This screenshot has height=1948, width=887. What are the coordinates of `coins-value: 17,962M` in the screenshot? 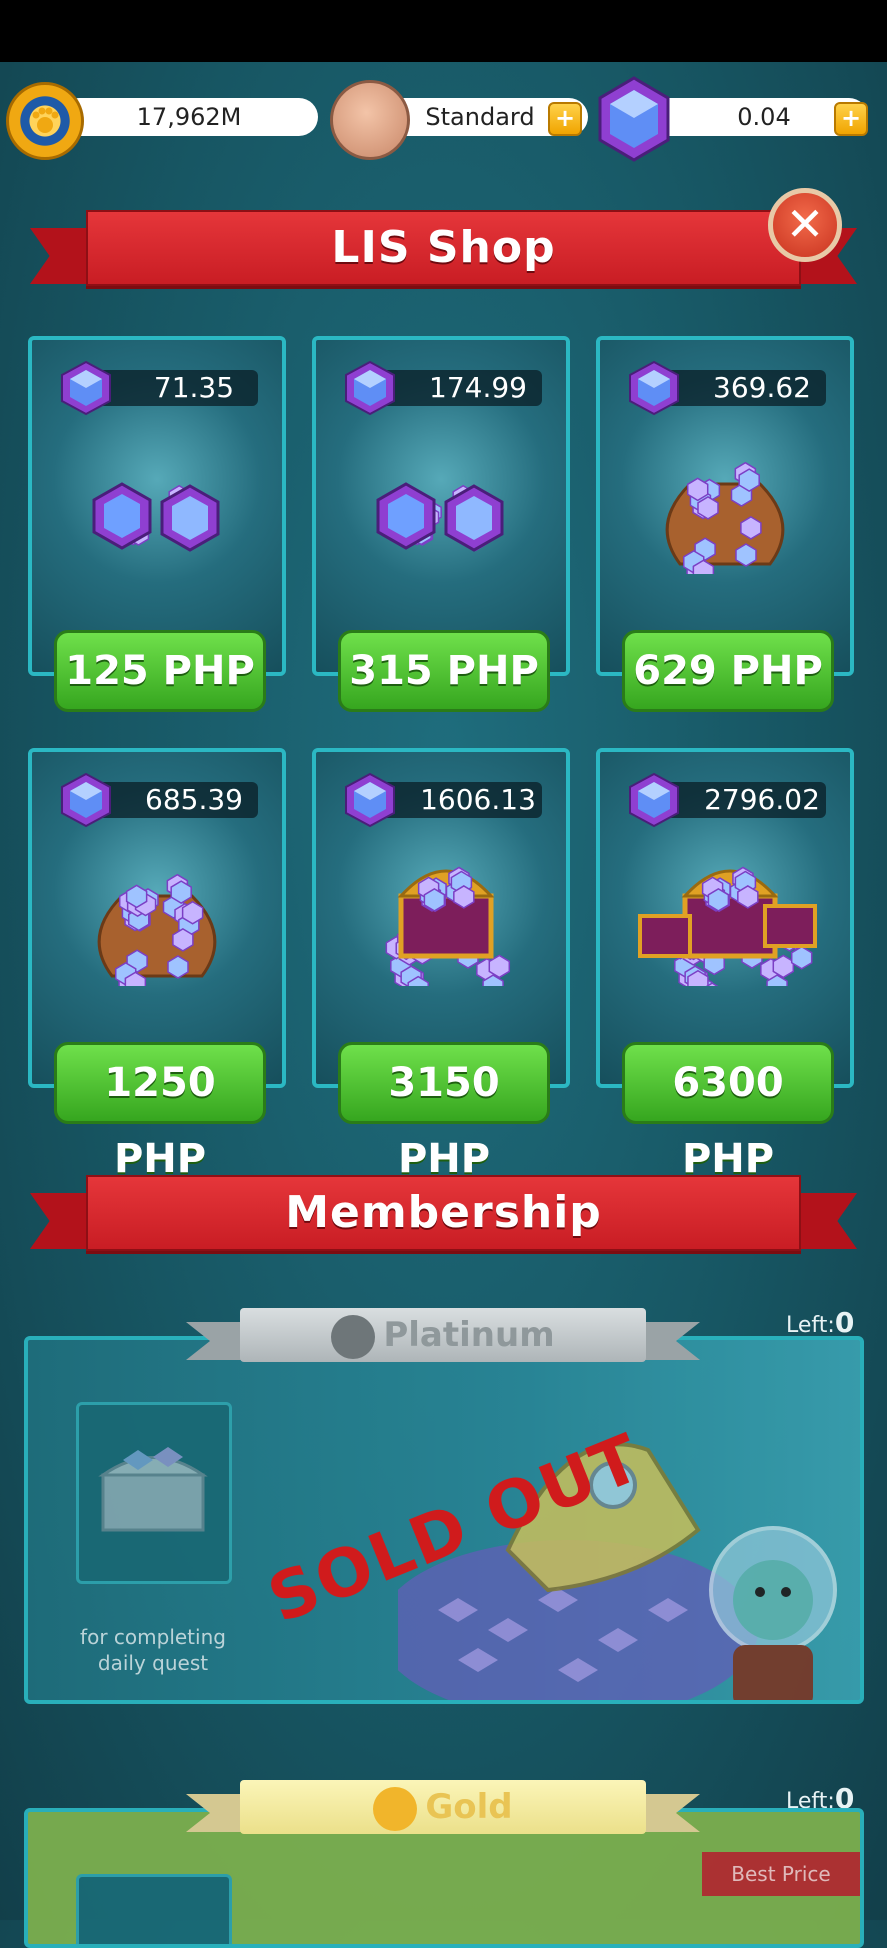 It's located at (189, 117).